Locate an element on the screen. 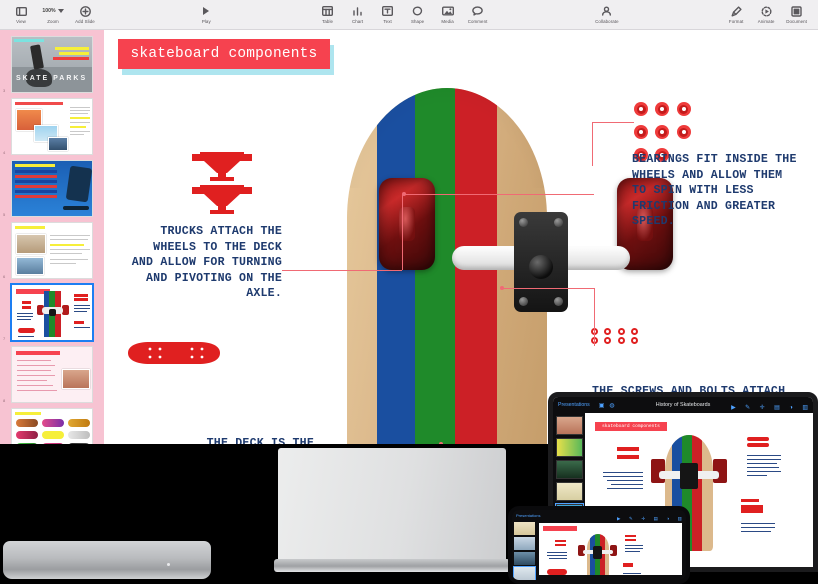 This screenshot has height=584, width=818. thumb-art: SKATE PARKS is located at coordinates (52, 64).